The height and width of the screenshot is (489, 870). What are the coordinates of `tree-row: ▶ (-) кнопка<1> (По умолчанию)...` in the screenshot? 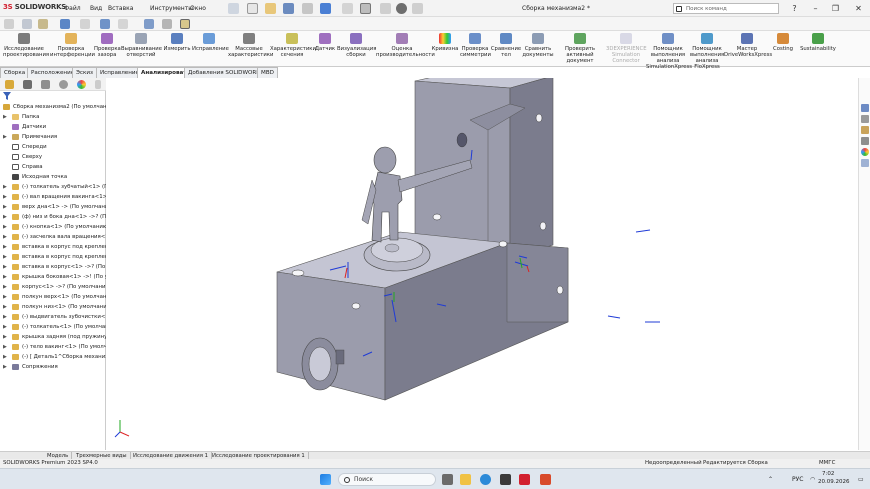 It's located at (53, 227).